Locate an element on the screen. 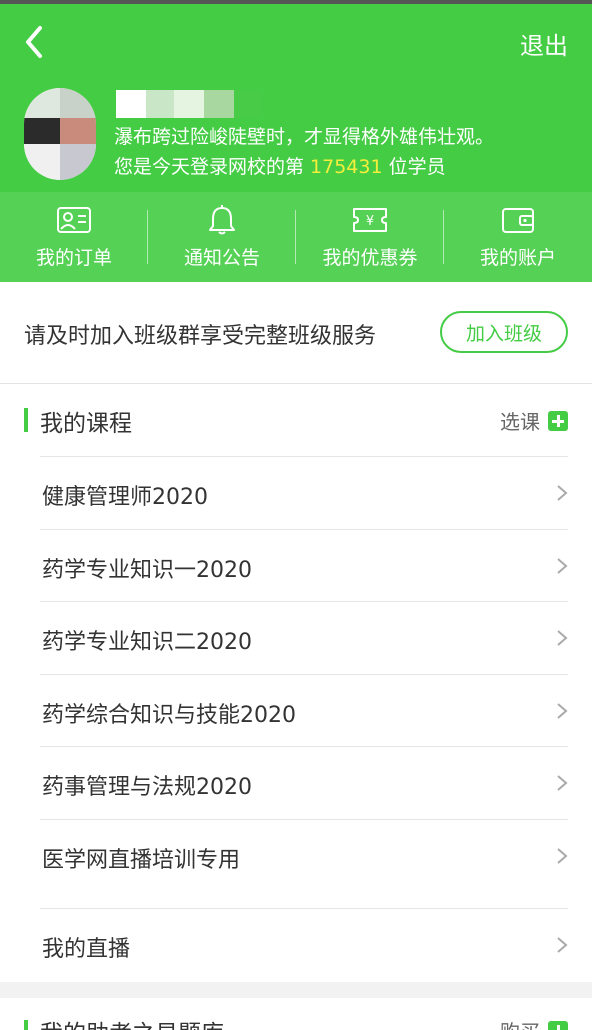 This screenshot has width=592, height=1030. course-item: 医学网直播培训专用 is located at coordinates (304, 855).